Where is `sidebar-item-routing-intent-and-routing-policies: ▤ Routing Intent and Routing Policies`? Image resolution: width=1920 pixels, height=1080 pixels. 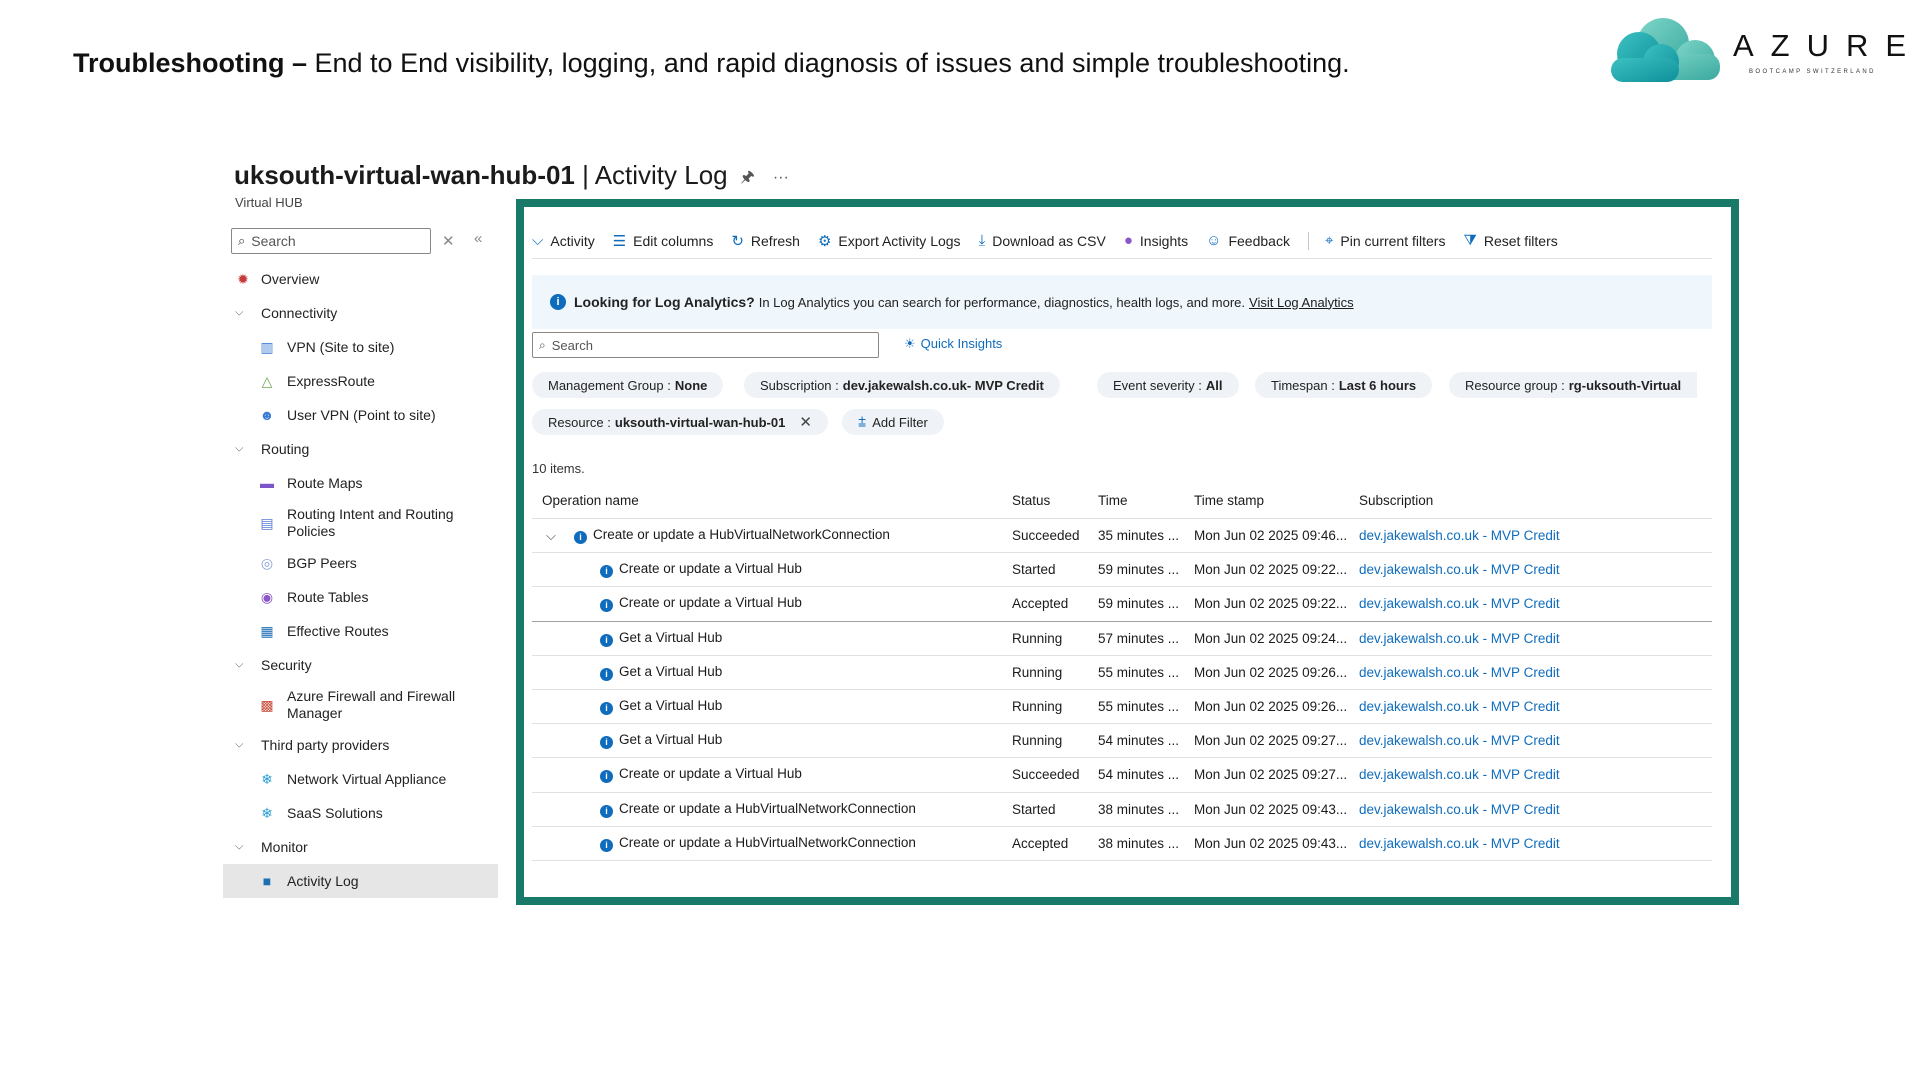
sidebar-item-routing-intent-and-routing-policies: ▤ Routing Intent and Routing Policies is located at coordinates (360, 523).